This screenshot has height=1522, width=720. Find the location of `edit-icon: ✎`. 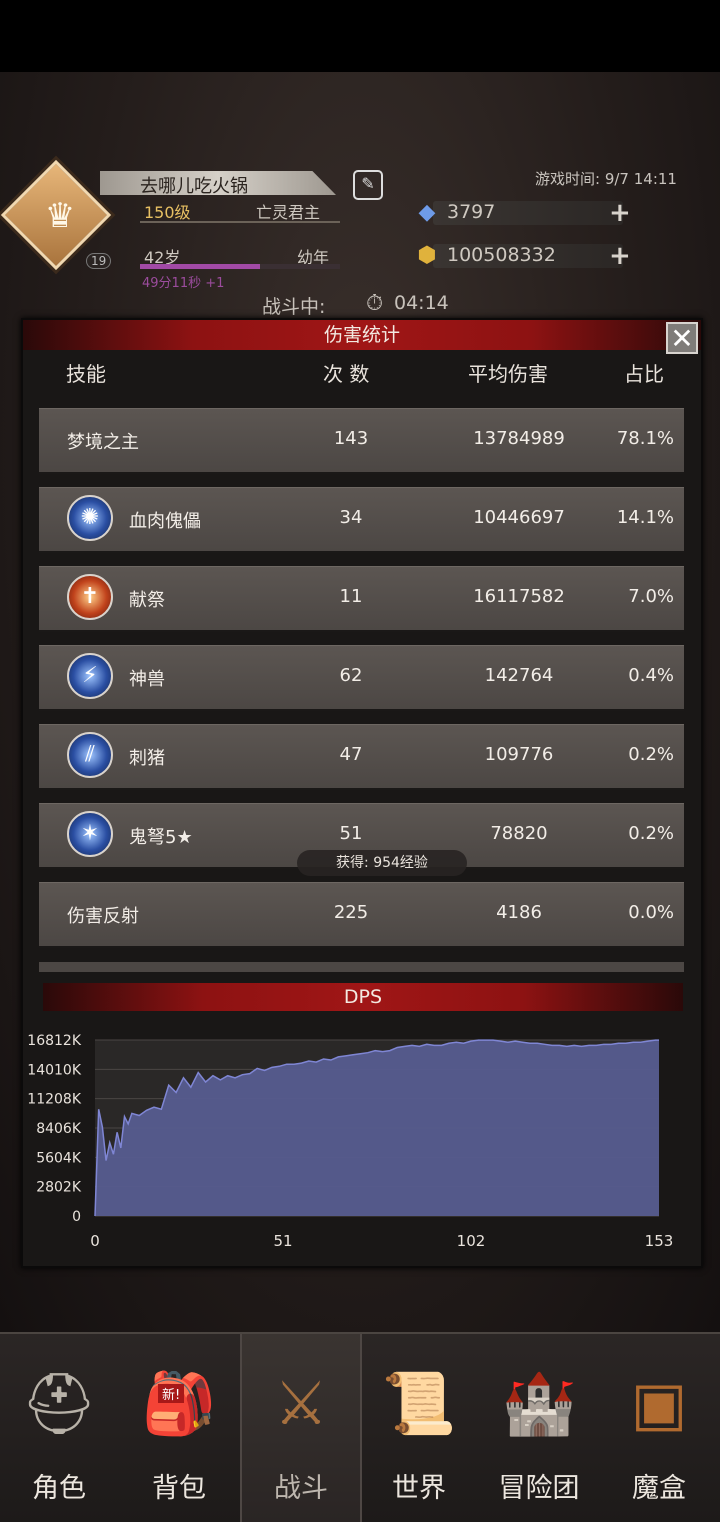

edit-icon: ✎ is located at coordinates (368, 183).